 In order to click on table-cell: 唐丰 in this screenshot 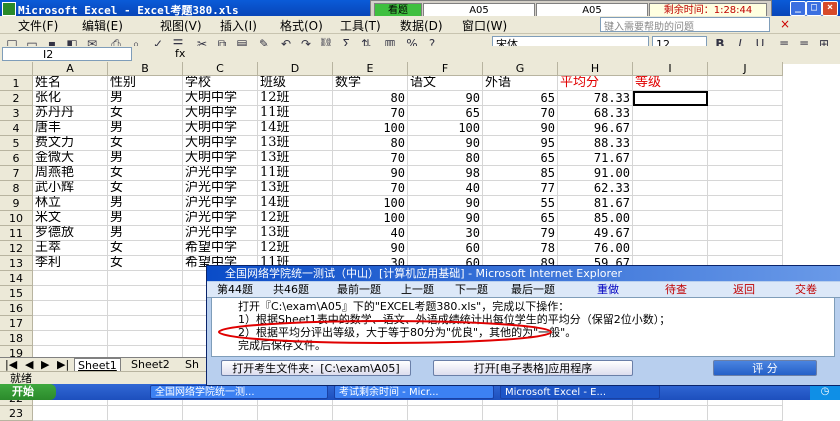, I will do `click(70, 128)`.